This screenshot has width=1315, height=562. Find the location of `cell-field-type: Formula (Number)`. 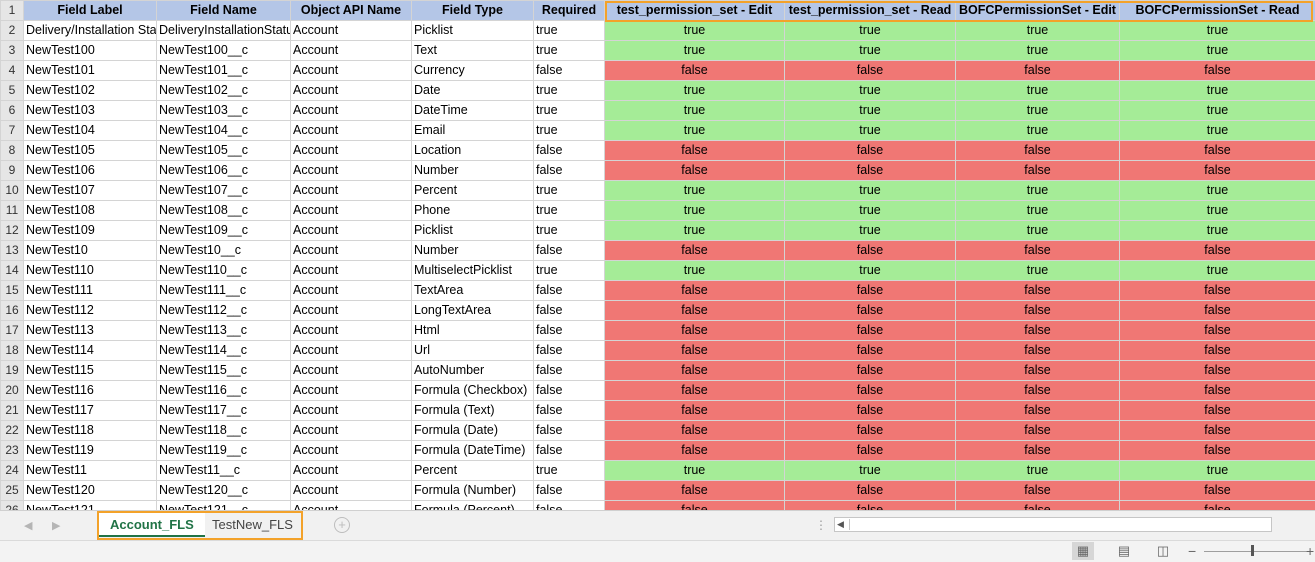

cell-field-type: Formula (Number) is located at coordinates (472, 490).